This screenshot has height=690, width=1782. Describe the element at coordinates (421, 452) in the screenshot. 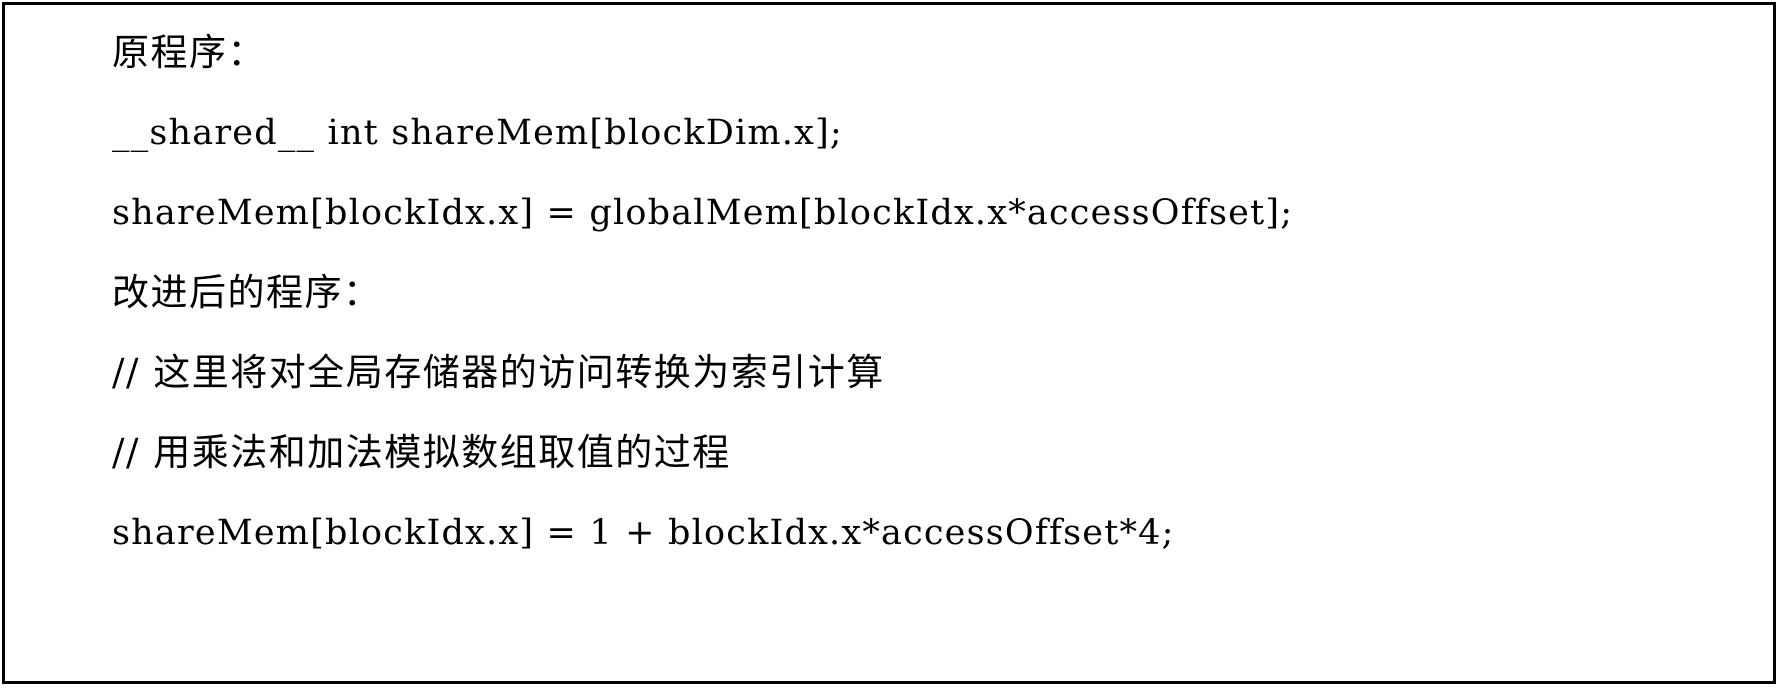

I see `code-line-comment-mul-add: // 用乘法和加法模拟数组取值的过程` at that location.